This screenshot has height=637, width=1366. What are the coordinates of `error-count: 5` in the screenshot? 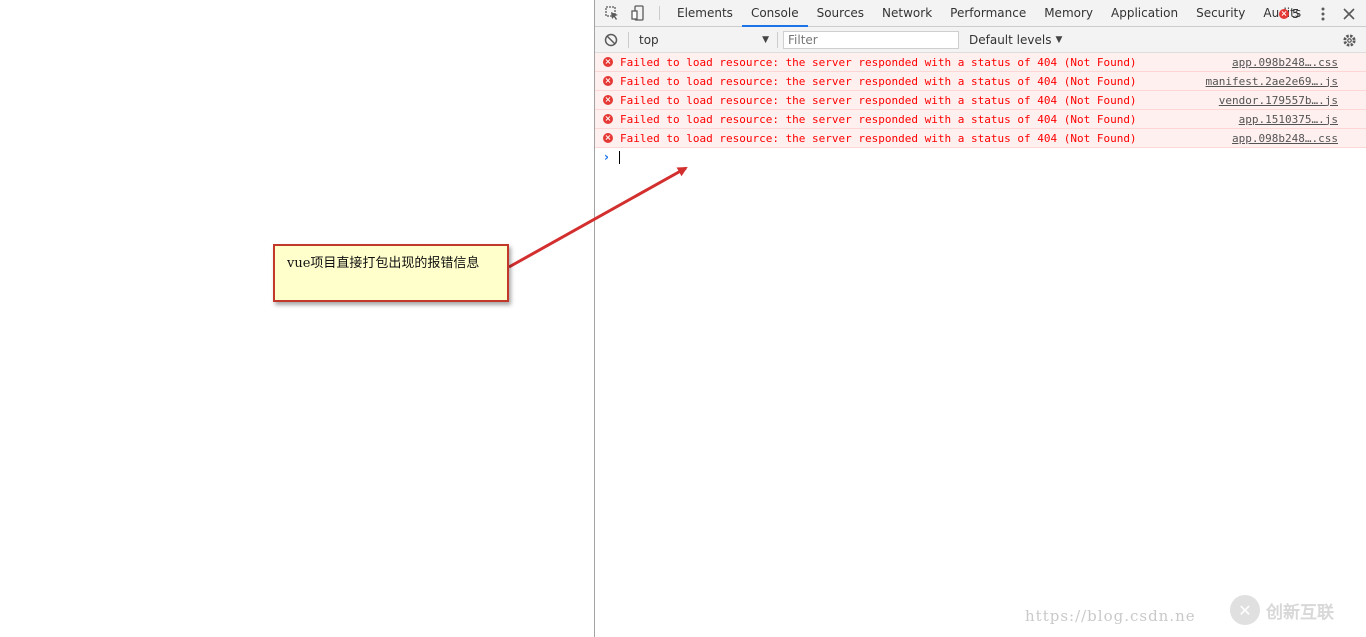 It's located at (1296, 13).